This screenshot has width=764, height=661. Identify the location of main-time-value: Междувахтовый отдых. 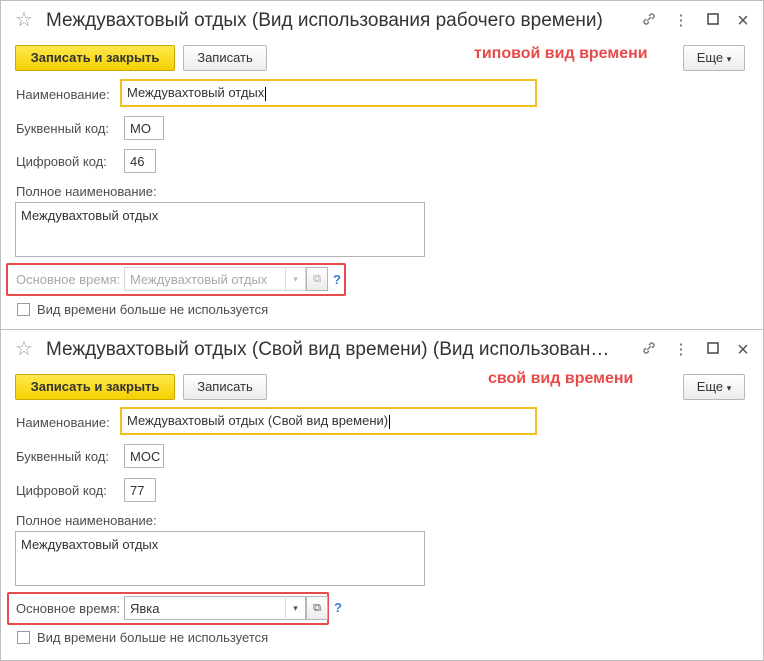
(199, 279).